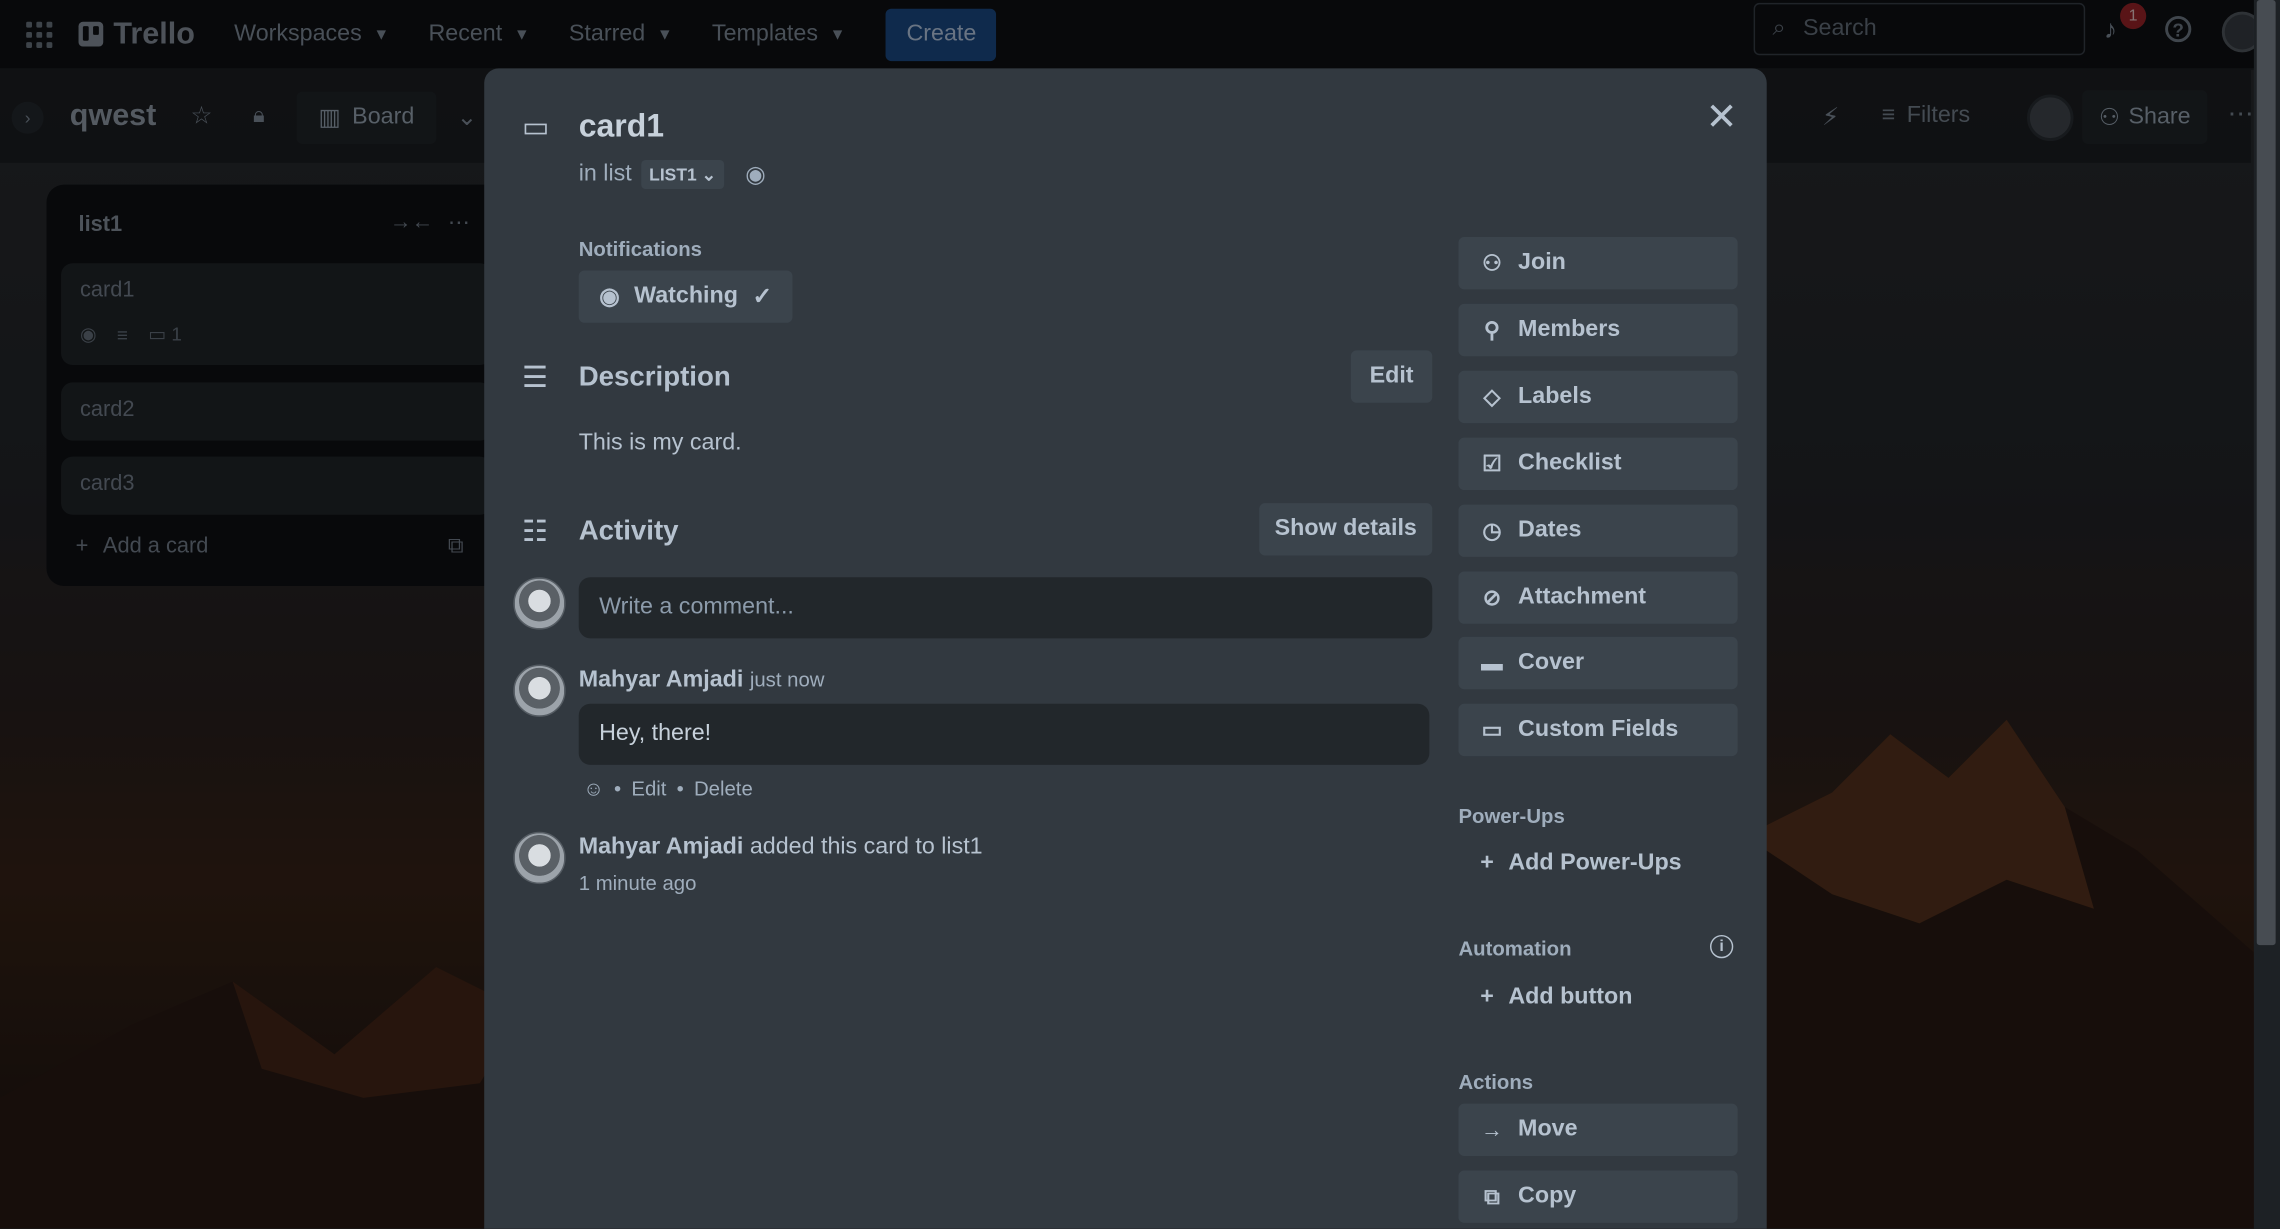 The height and width of the screenshot is (1229, 2280). What do you see at coordinates (1515, 948) in the screenshot?
I see `automation-label: Automation` at bounding box center [1515, 948].